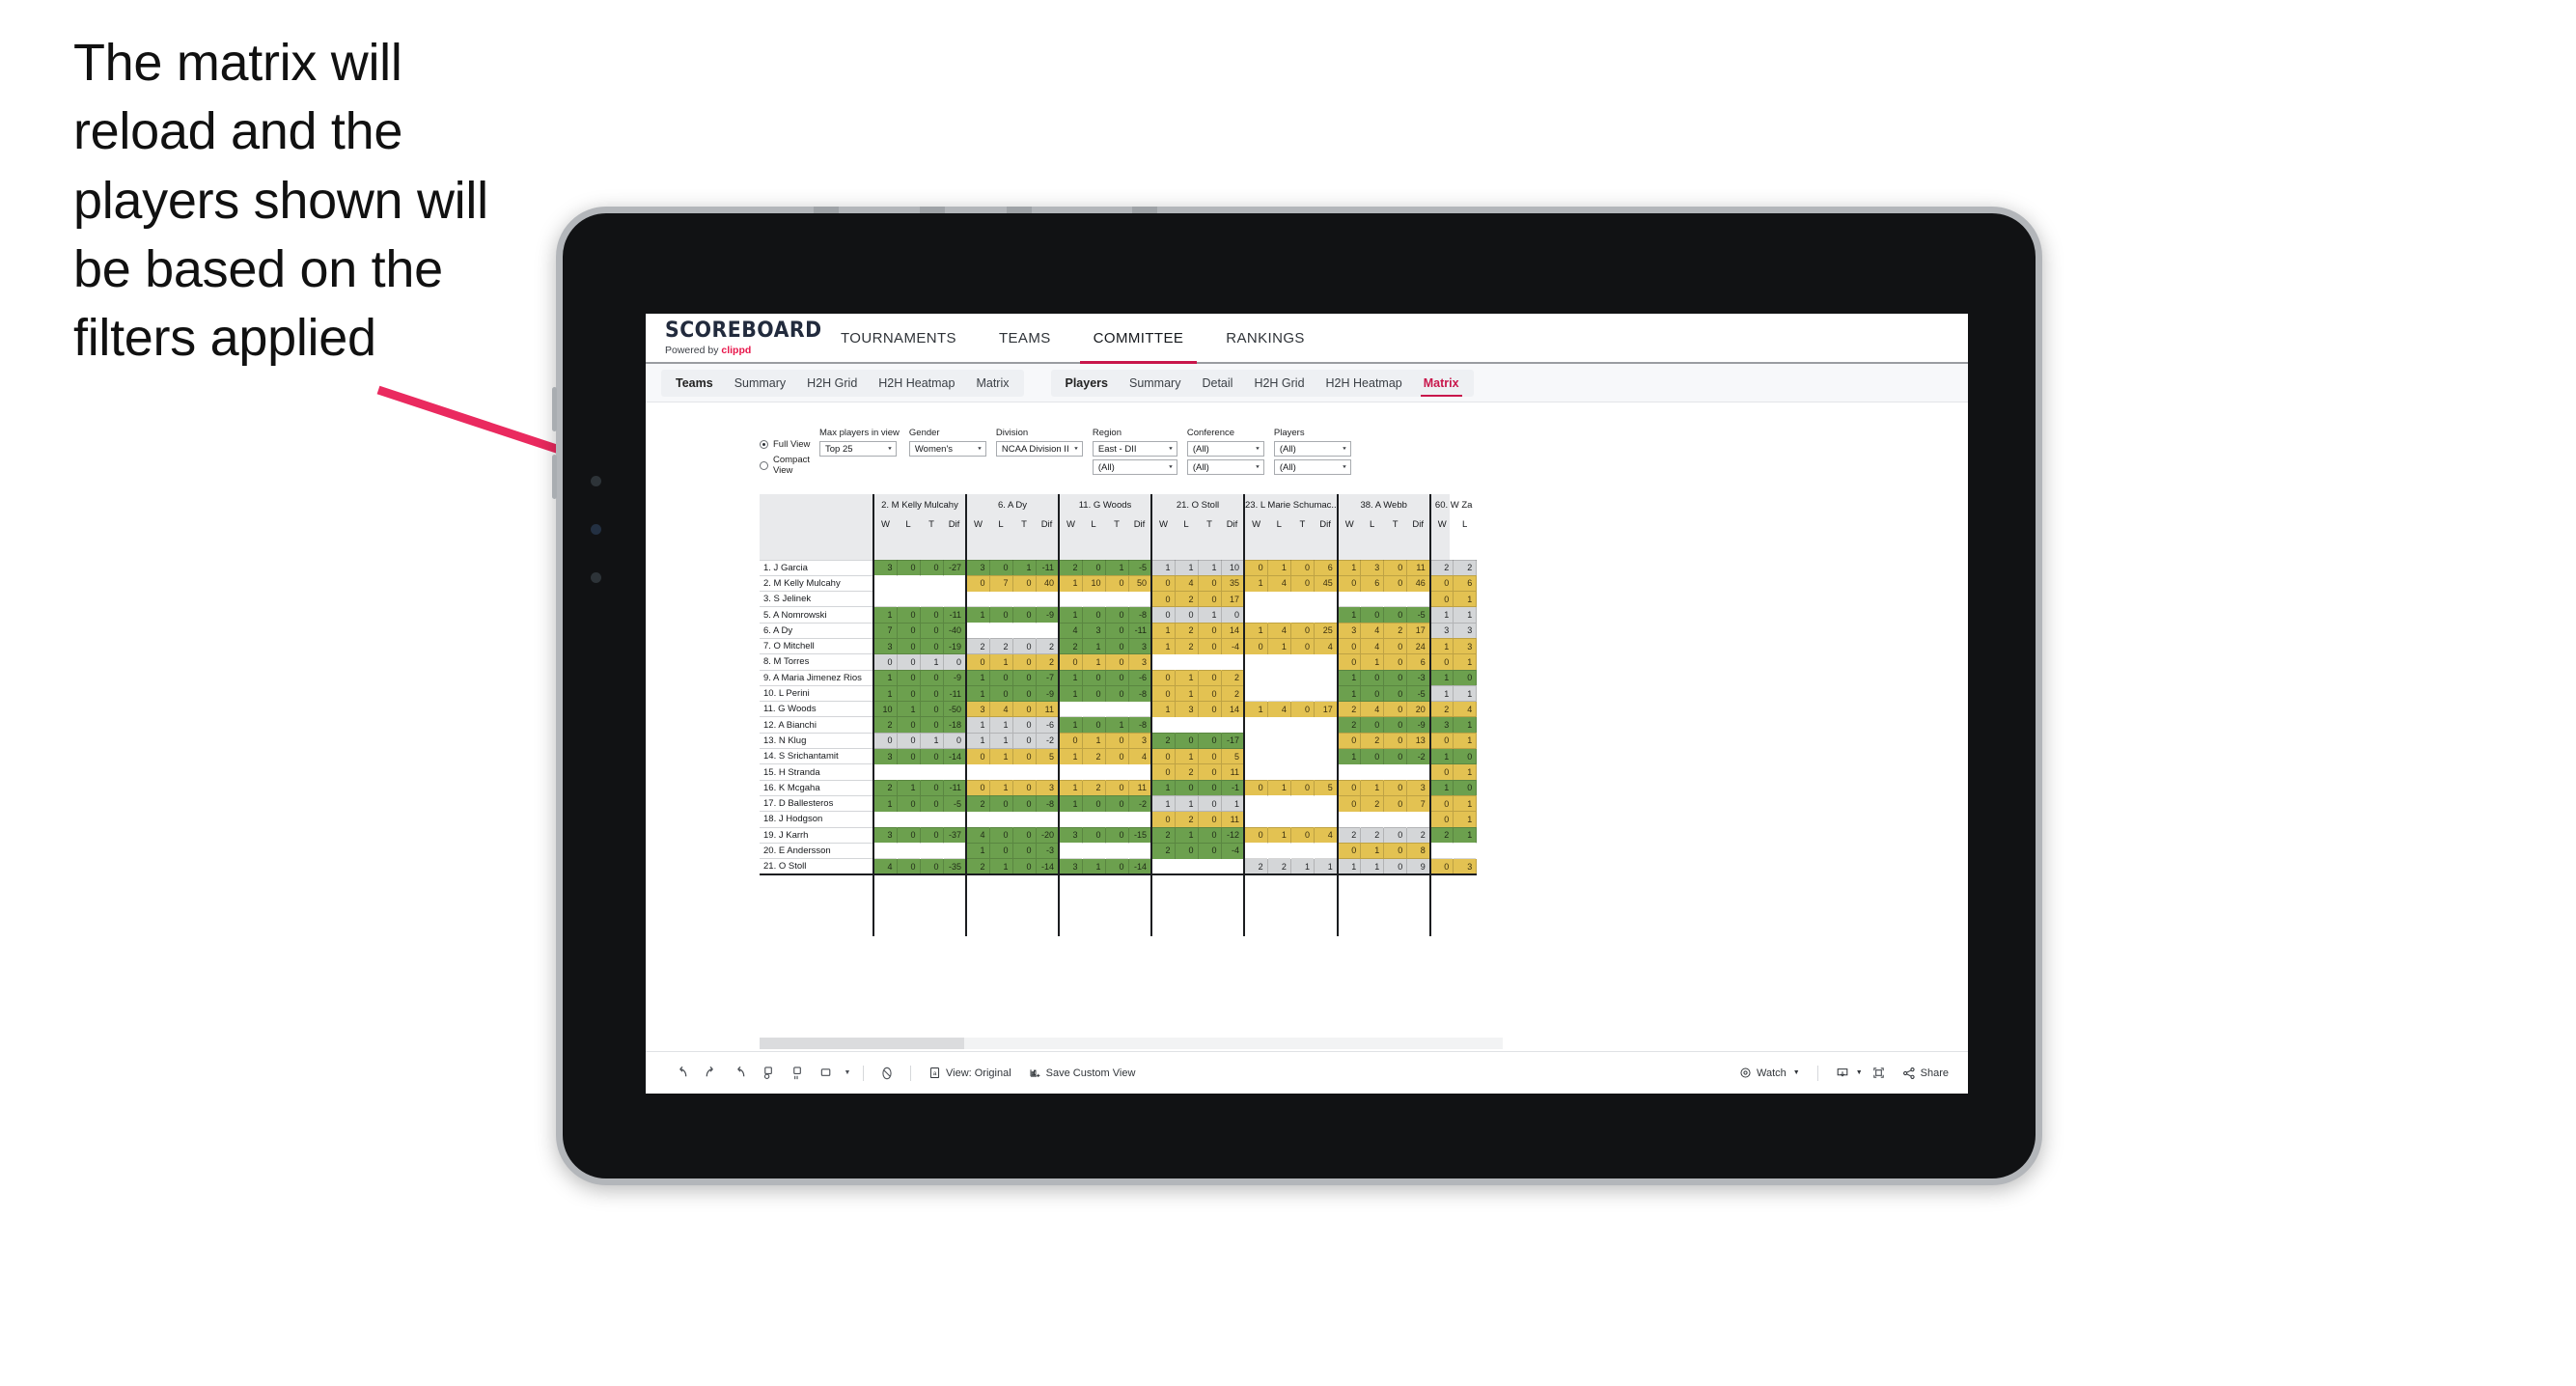 The width and height of the screenshot is (2576, 1386). Describe the element at coordinates (1048, 693) in the screenshot. I see `matrix-cell: -9` at that location.